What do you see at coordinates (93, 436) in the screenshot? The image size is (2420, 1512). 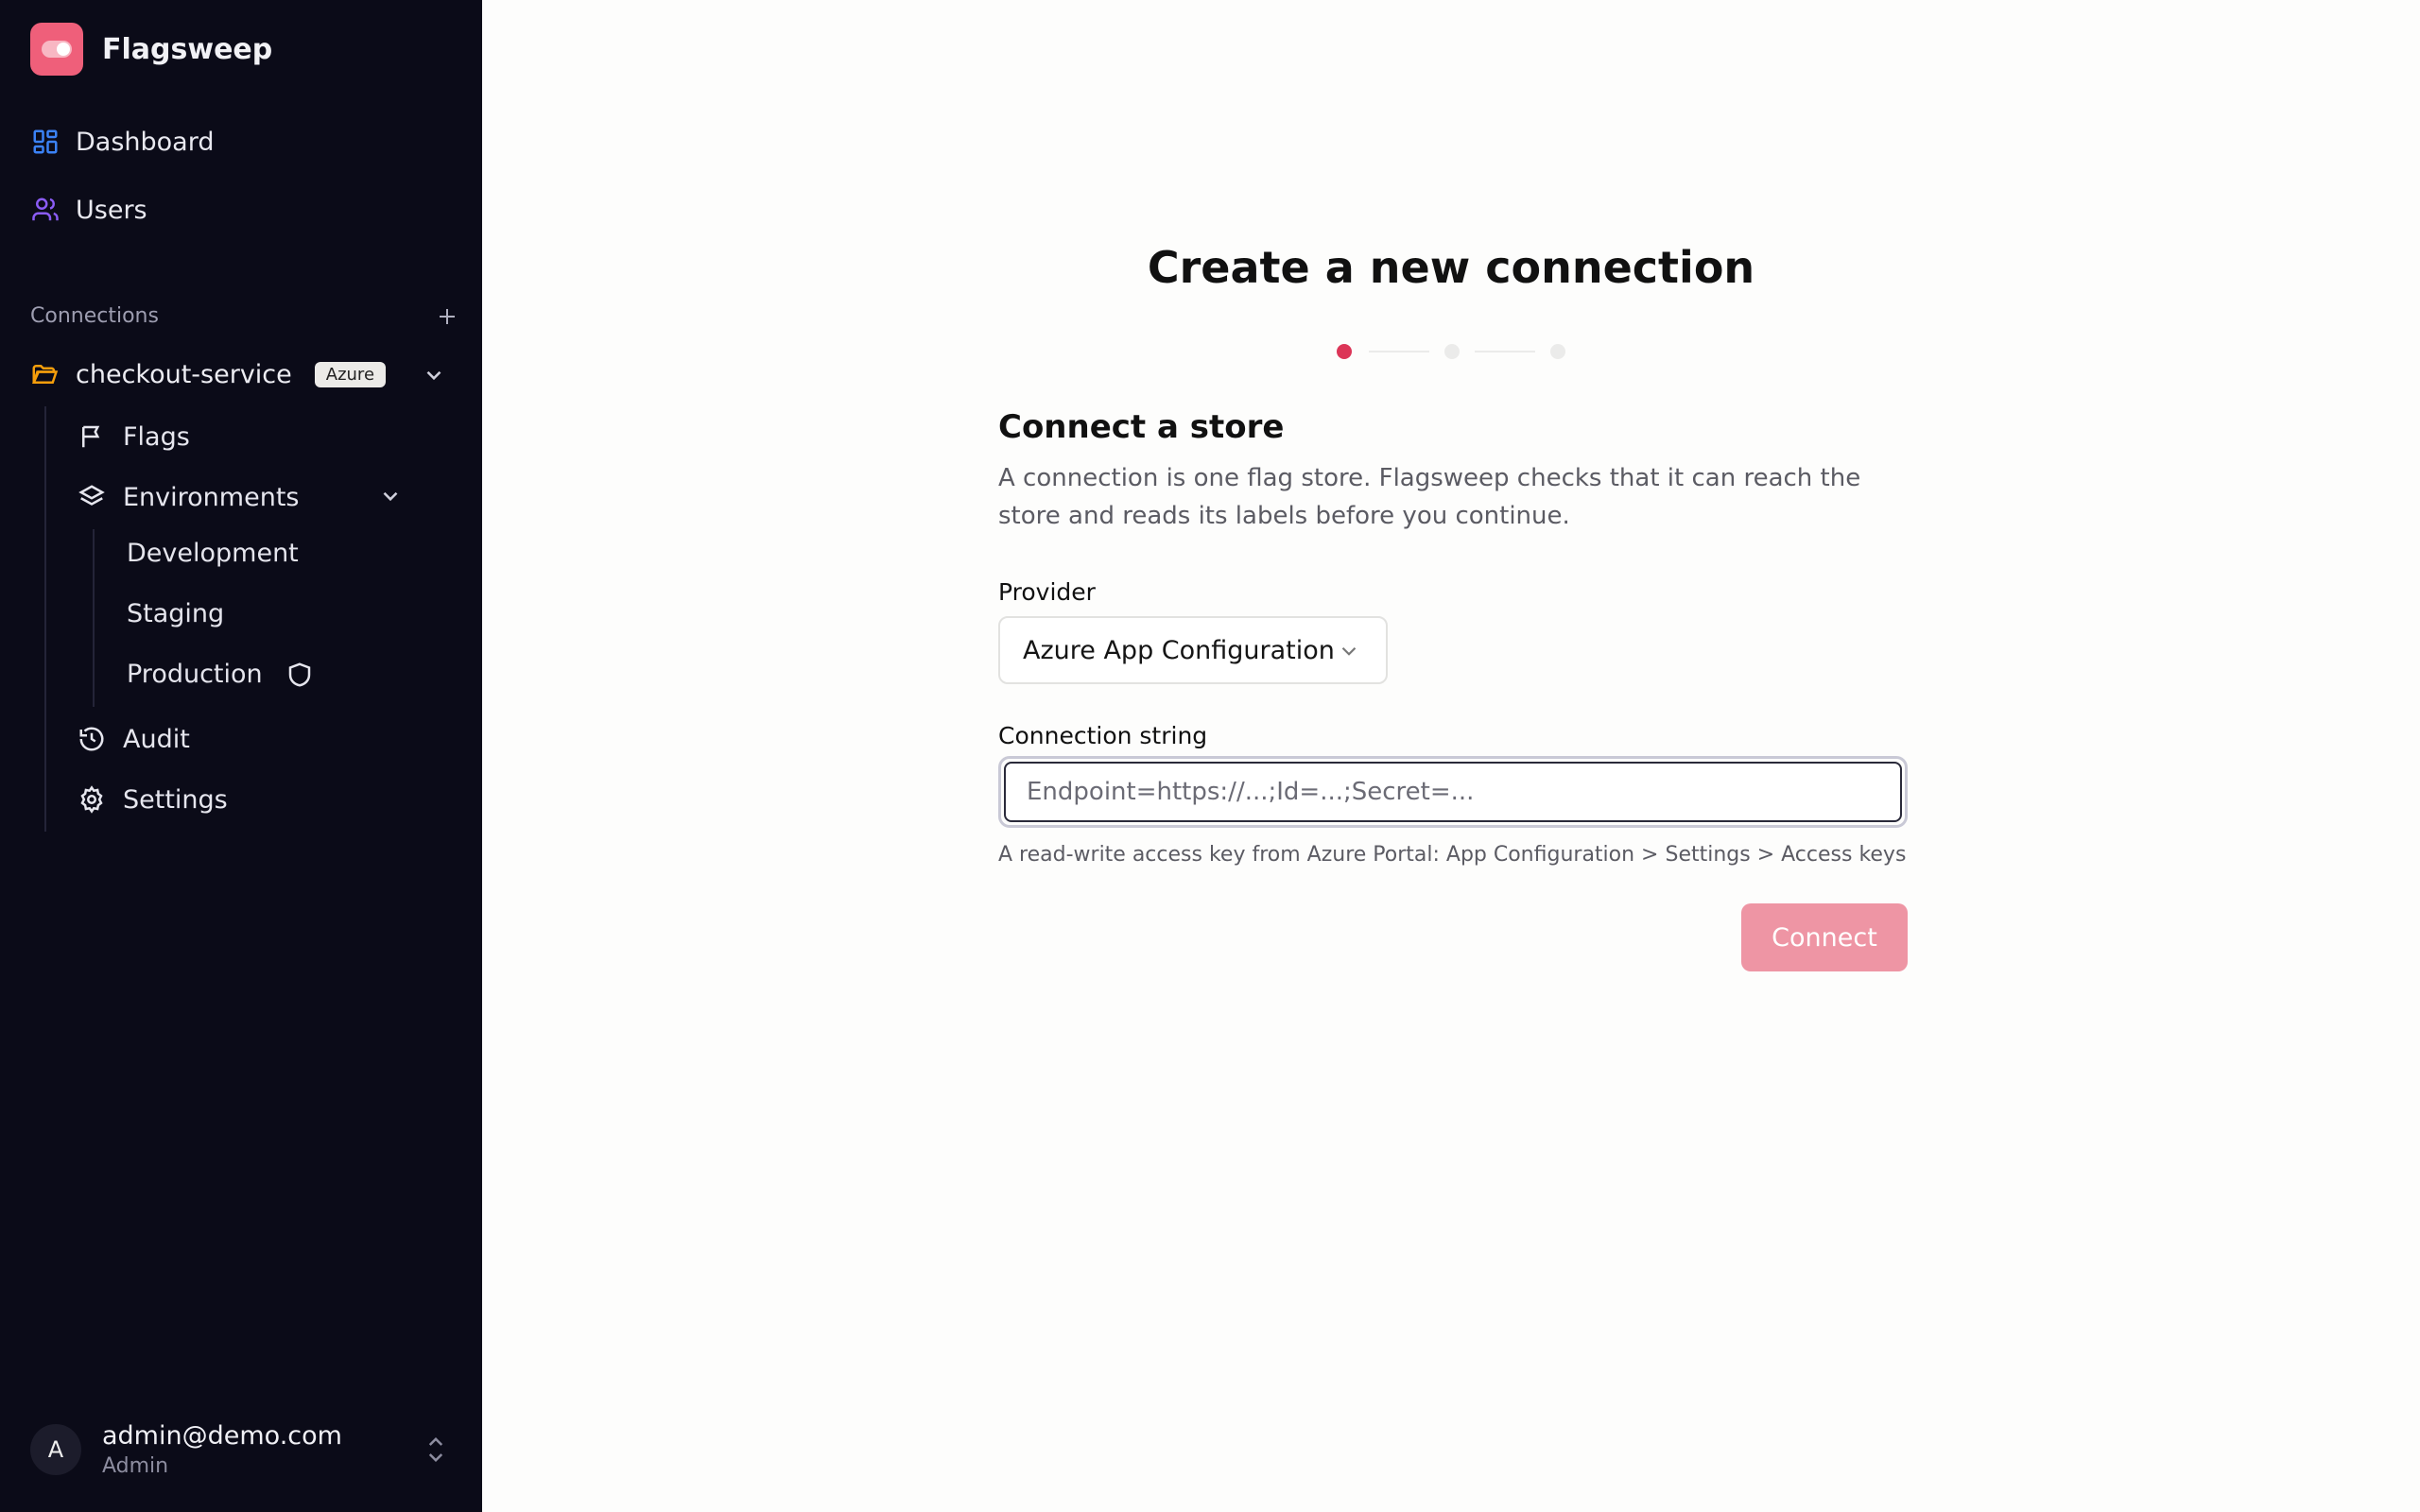 I see `flag-icon` at bounding box center [93, 436].